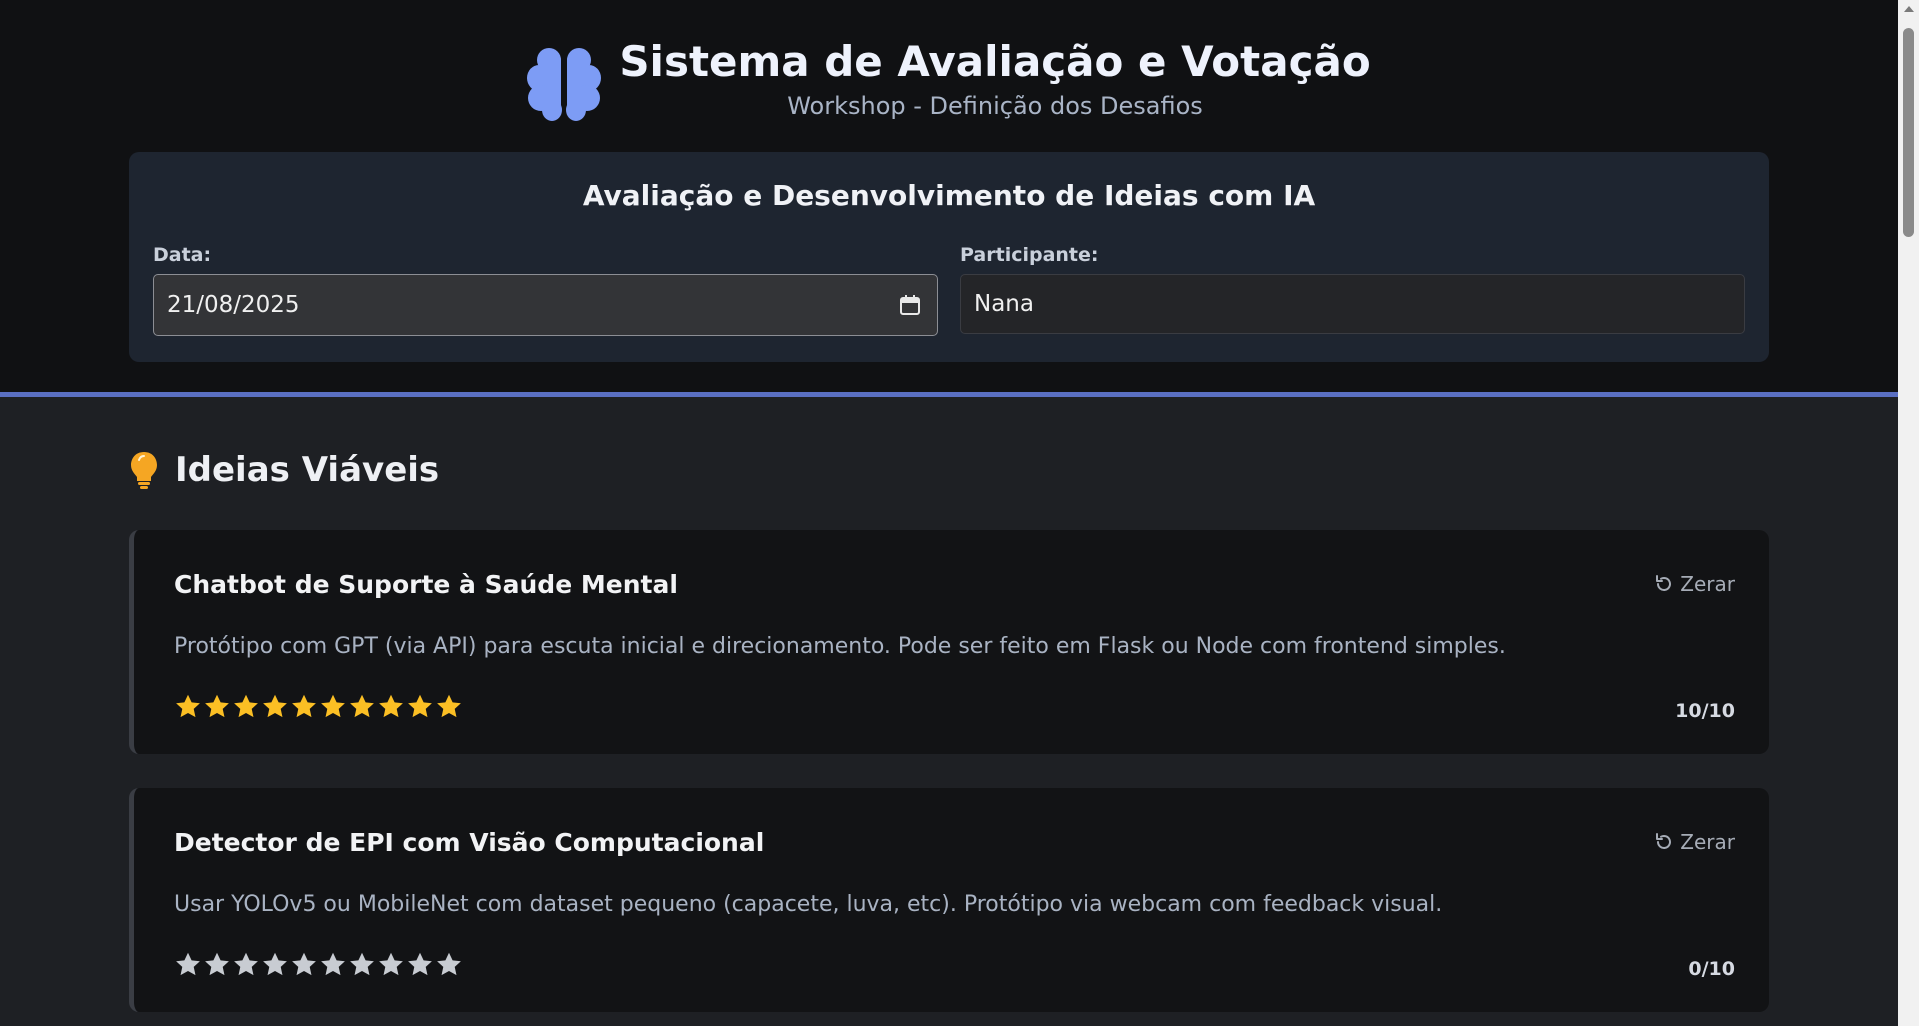 The image size is (1919, 1026). I want to click on participant-input: Nana, so click(1352, 304).